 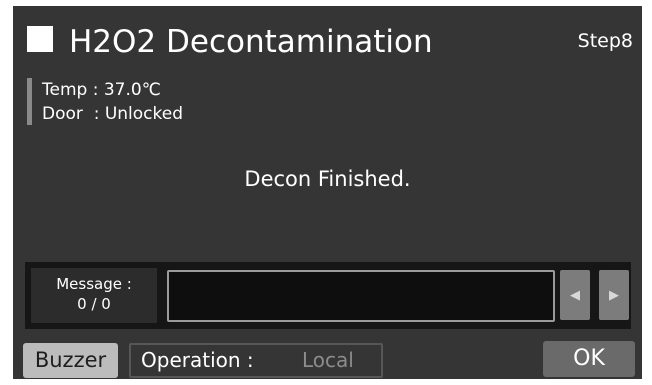 What do you see at coordinates (29, 101) in the screenshot?
I see `status-accent-bar` at bounding box center [29, 101].